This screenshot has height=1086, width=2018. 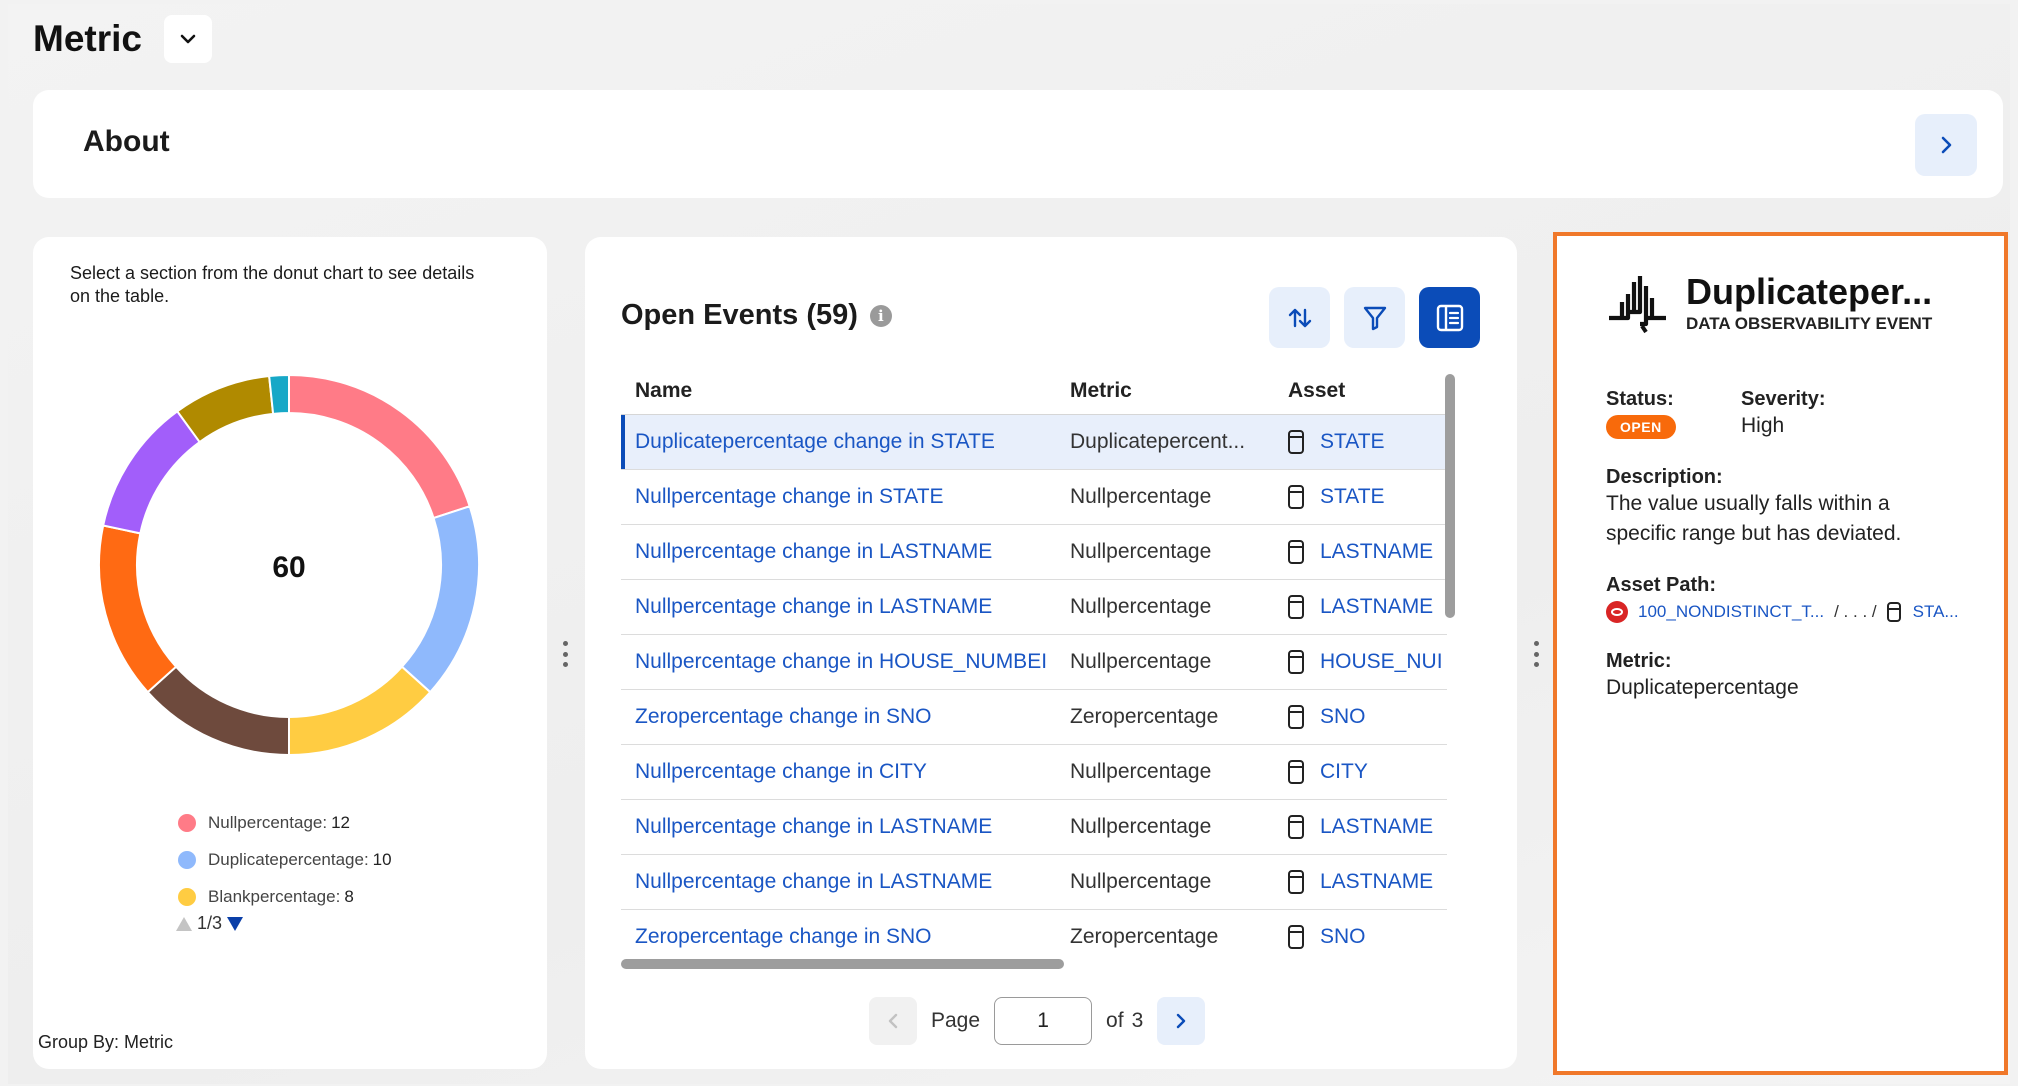 I want to click on column-header-name: Name, so click(x=838, y=392).